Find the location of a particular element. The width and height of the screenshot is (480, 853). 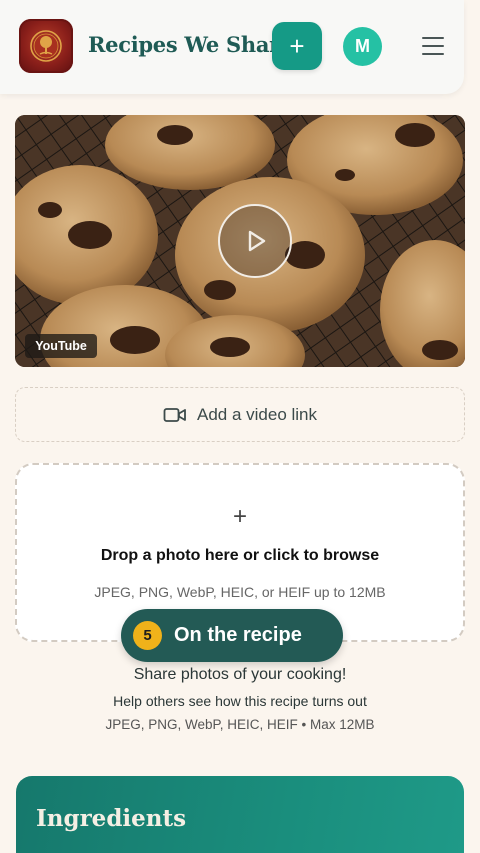

step-label: On the recipe is located at coordinates (238, 635).